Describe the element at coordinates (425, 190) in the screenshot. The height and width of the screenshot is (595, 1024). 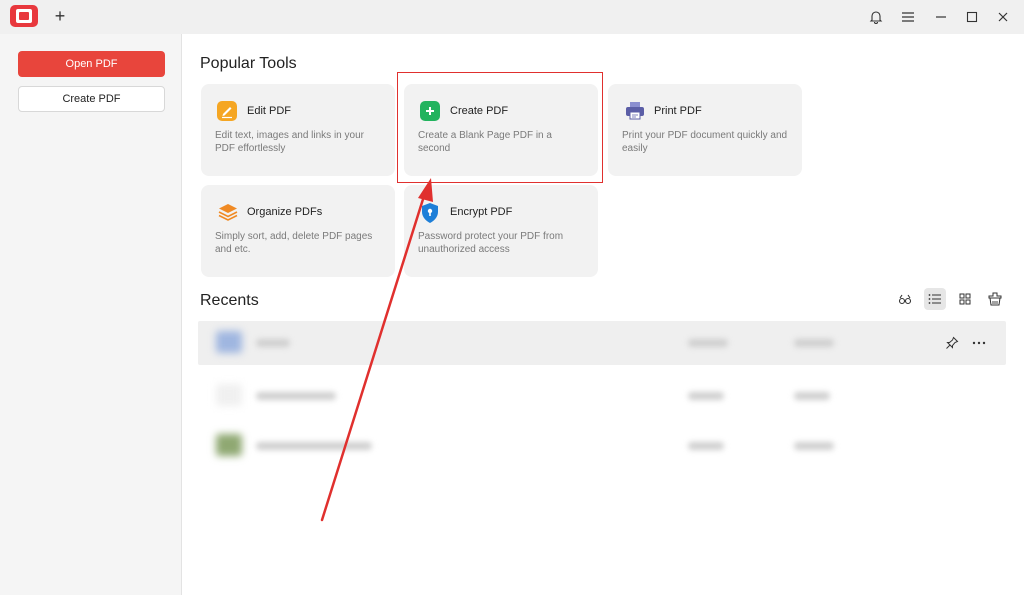
I see `arrow-head` at that location.